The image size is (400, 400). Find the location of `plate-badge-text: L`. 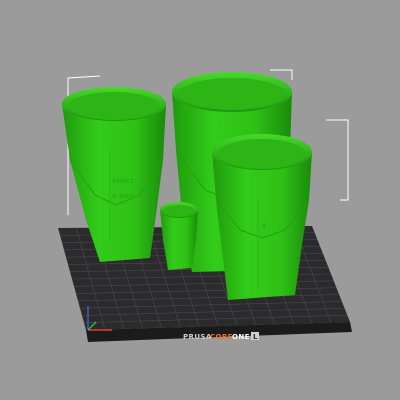

plate-badge-text: L is located at coordinates (255, 337).